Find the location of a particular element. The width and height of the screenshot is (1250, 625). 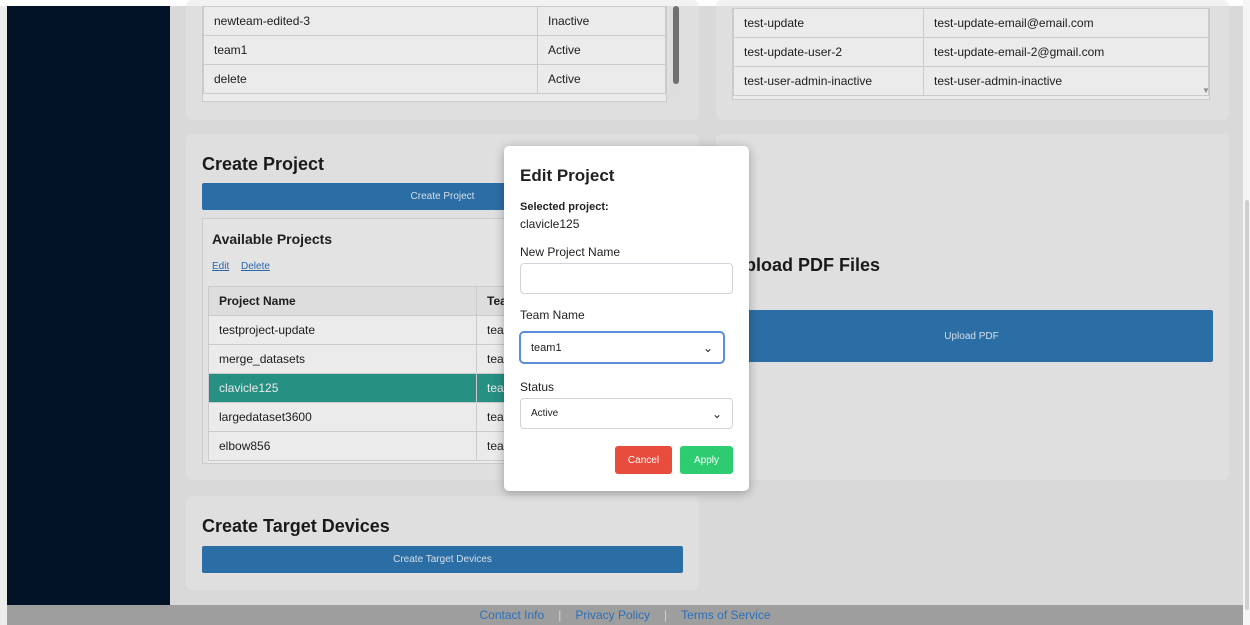

new-project-name-label: New Project Name is located at coordinates (570, 252).